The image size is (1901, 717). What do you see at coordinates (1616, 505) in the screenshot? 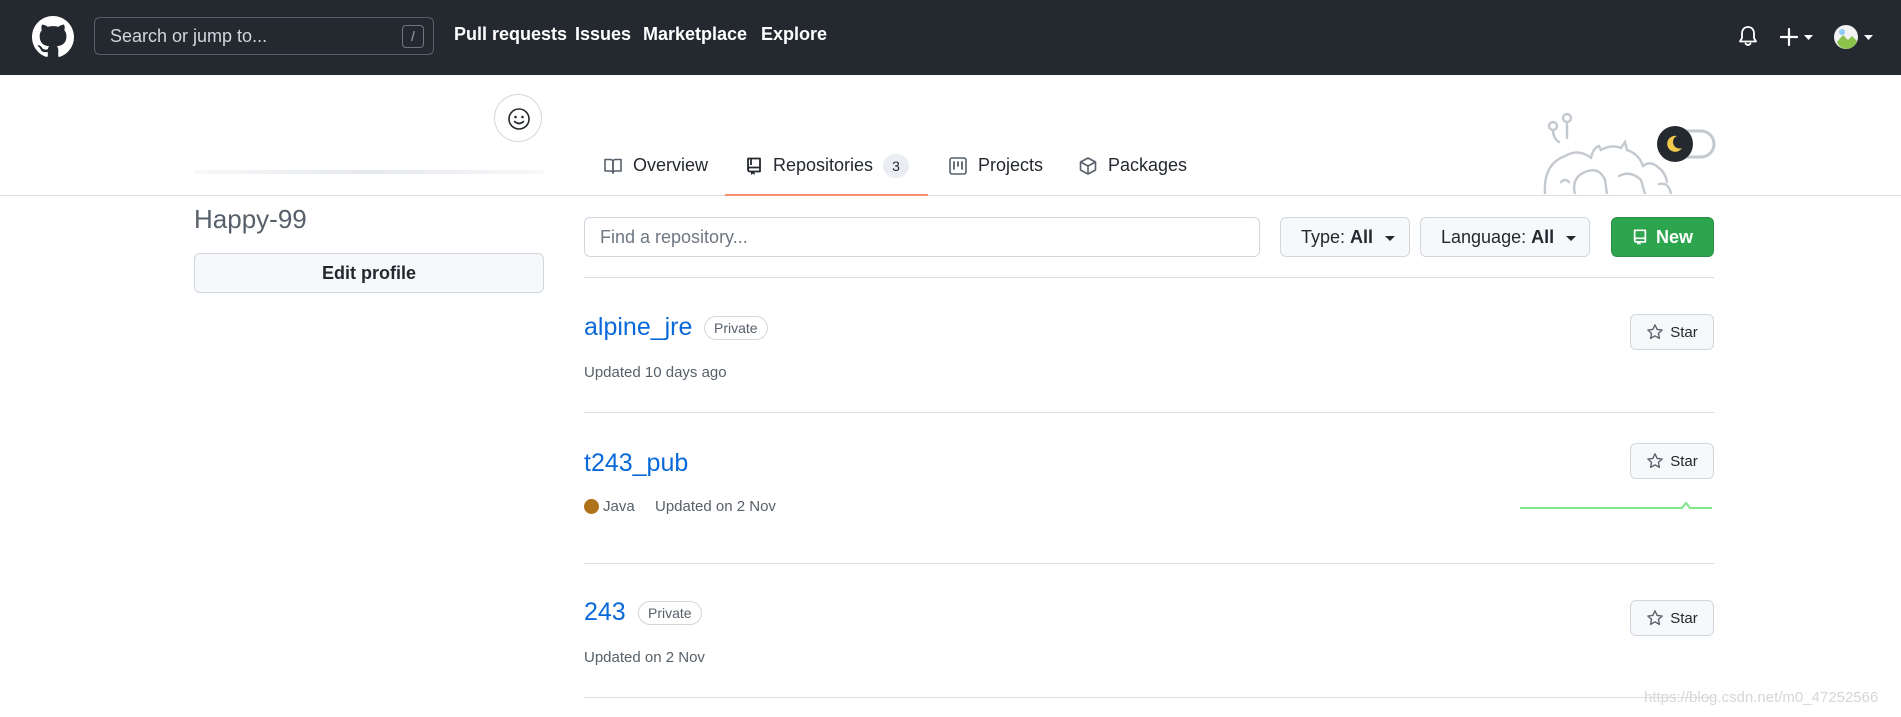
I see `activity-sparkline` at bounding box center [1616, 505].